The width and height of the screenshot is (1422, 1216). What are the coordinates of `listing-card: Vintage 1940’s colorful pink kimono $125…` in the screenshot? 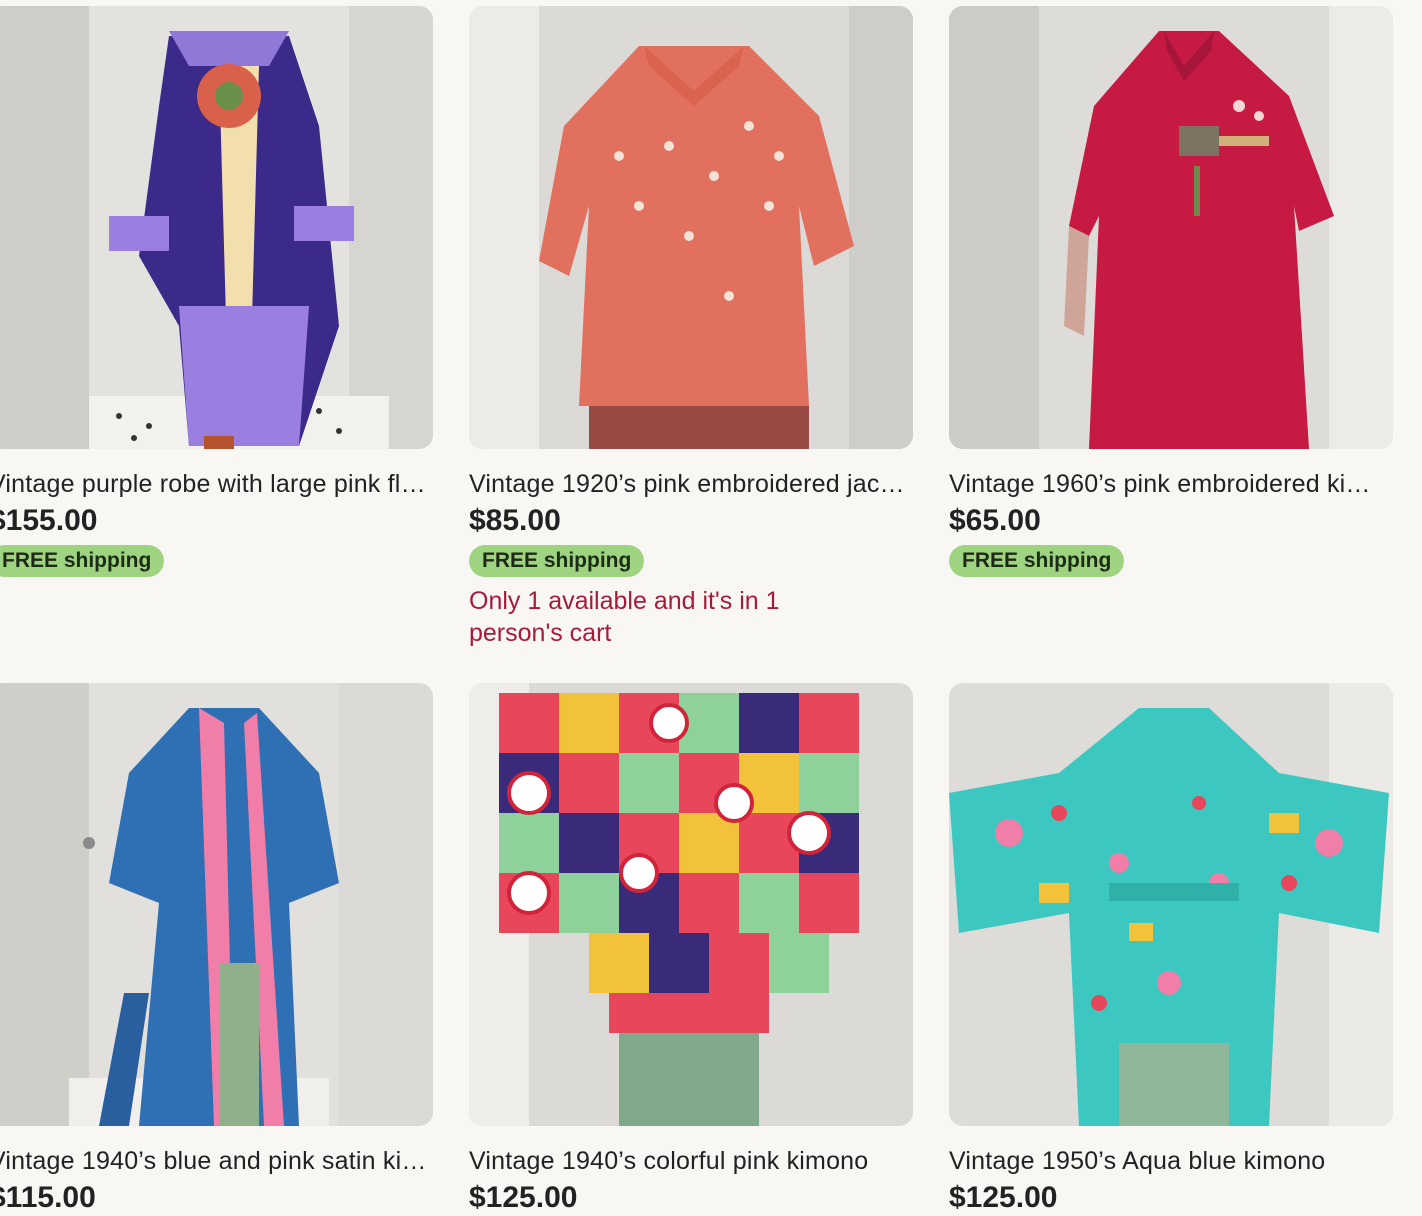 It's located at (691, 949).